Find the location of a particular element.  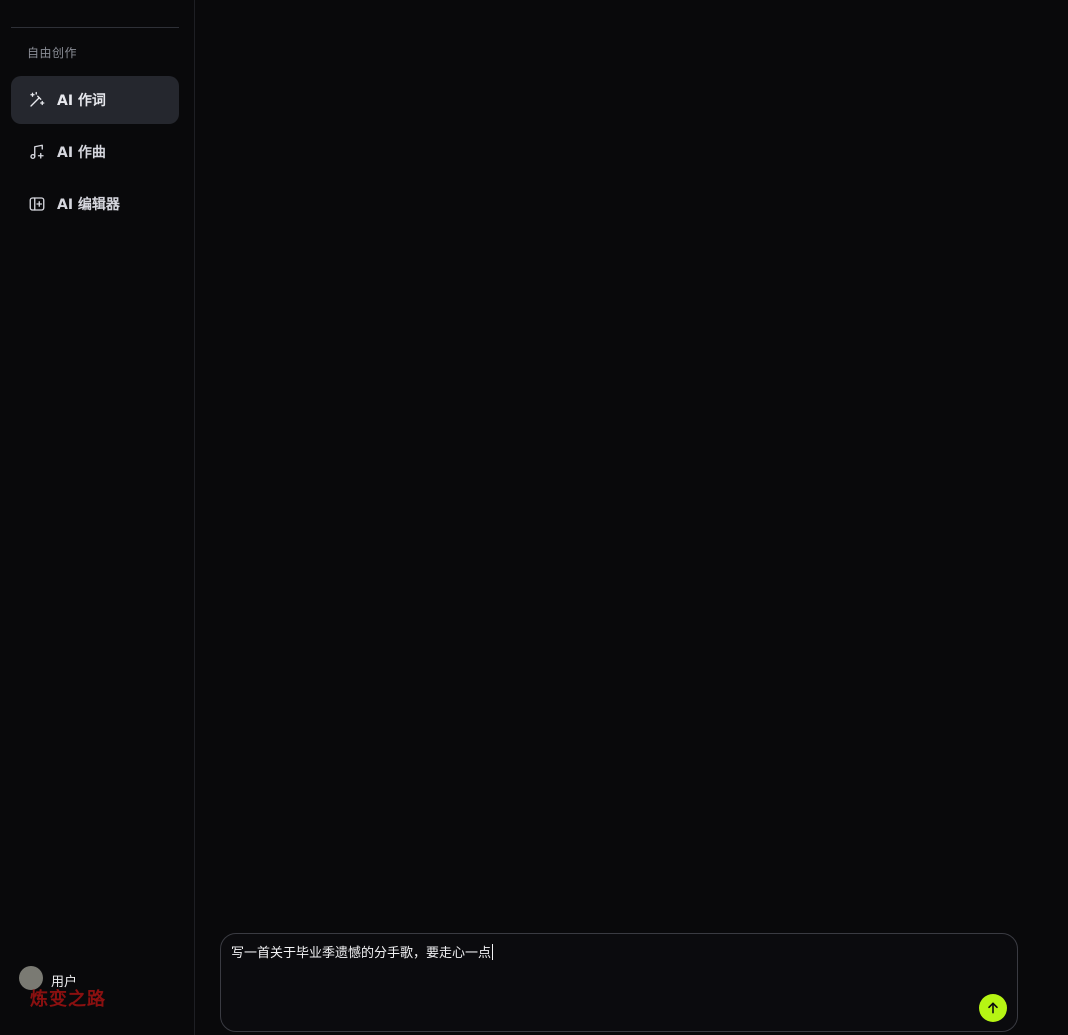

sidebar-item-ai-lyrics: AI 作词 is located at coordinates (95, 100).